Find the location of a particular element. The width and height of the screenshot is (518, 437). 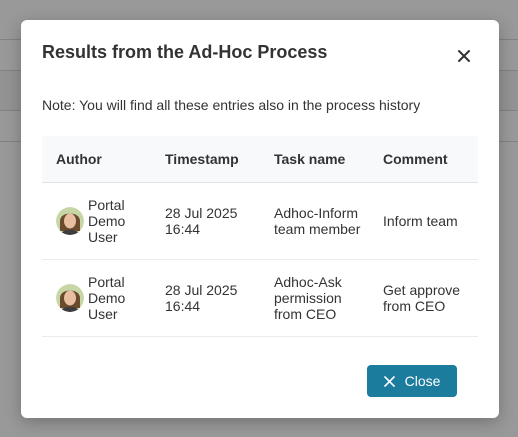

column-header-task-name: Task name is located at coordinates (314, 159).